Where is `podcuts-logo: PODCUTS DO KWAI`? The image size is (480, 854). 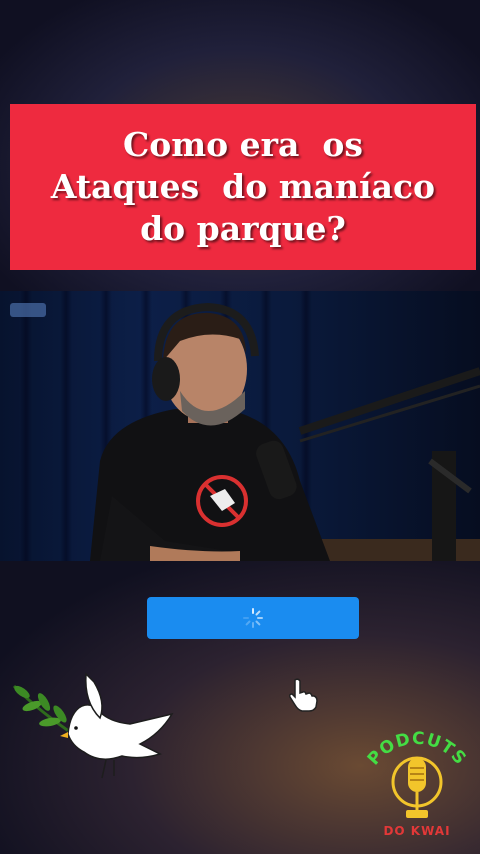
podcuts-logo: PODCUTS DO KWAI is located at coordinates (417, 784).